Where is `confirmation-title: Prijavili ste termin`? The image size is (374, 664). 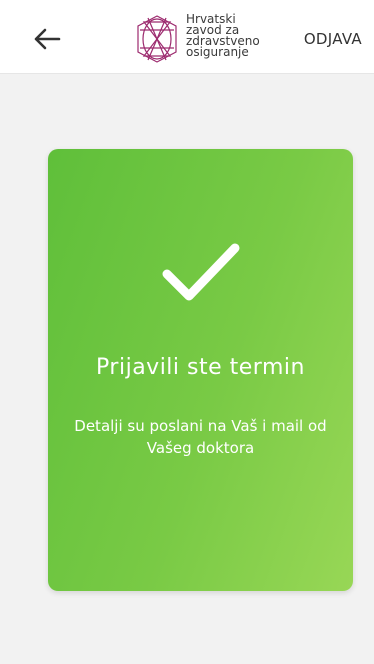 confirmation-title: Prijavili ste termin is located at coordinates (200, 367).